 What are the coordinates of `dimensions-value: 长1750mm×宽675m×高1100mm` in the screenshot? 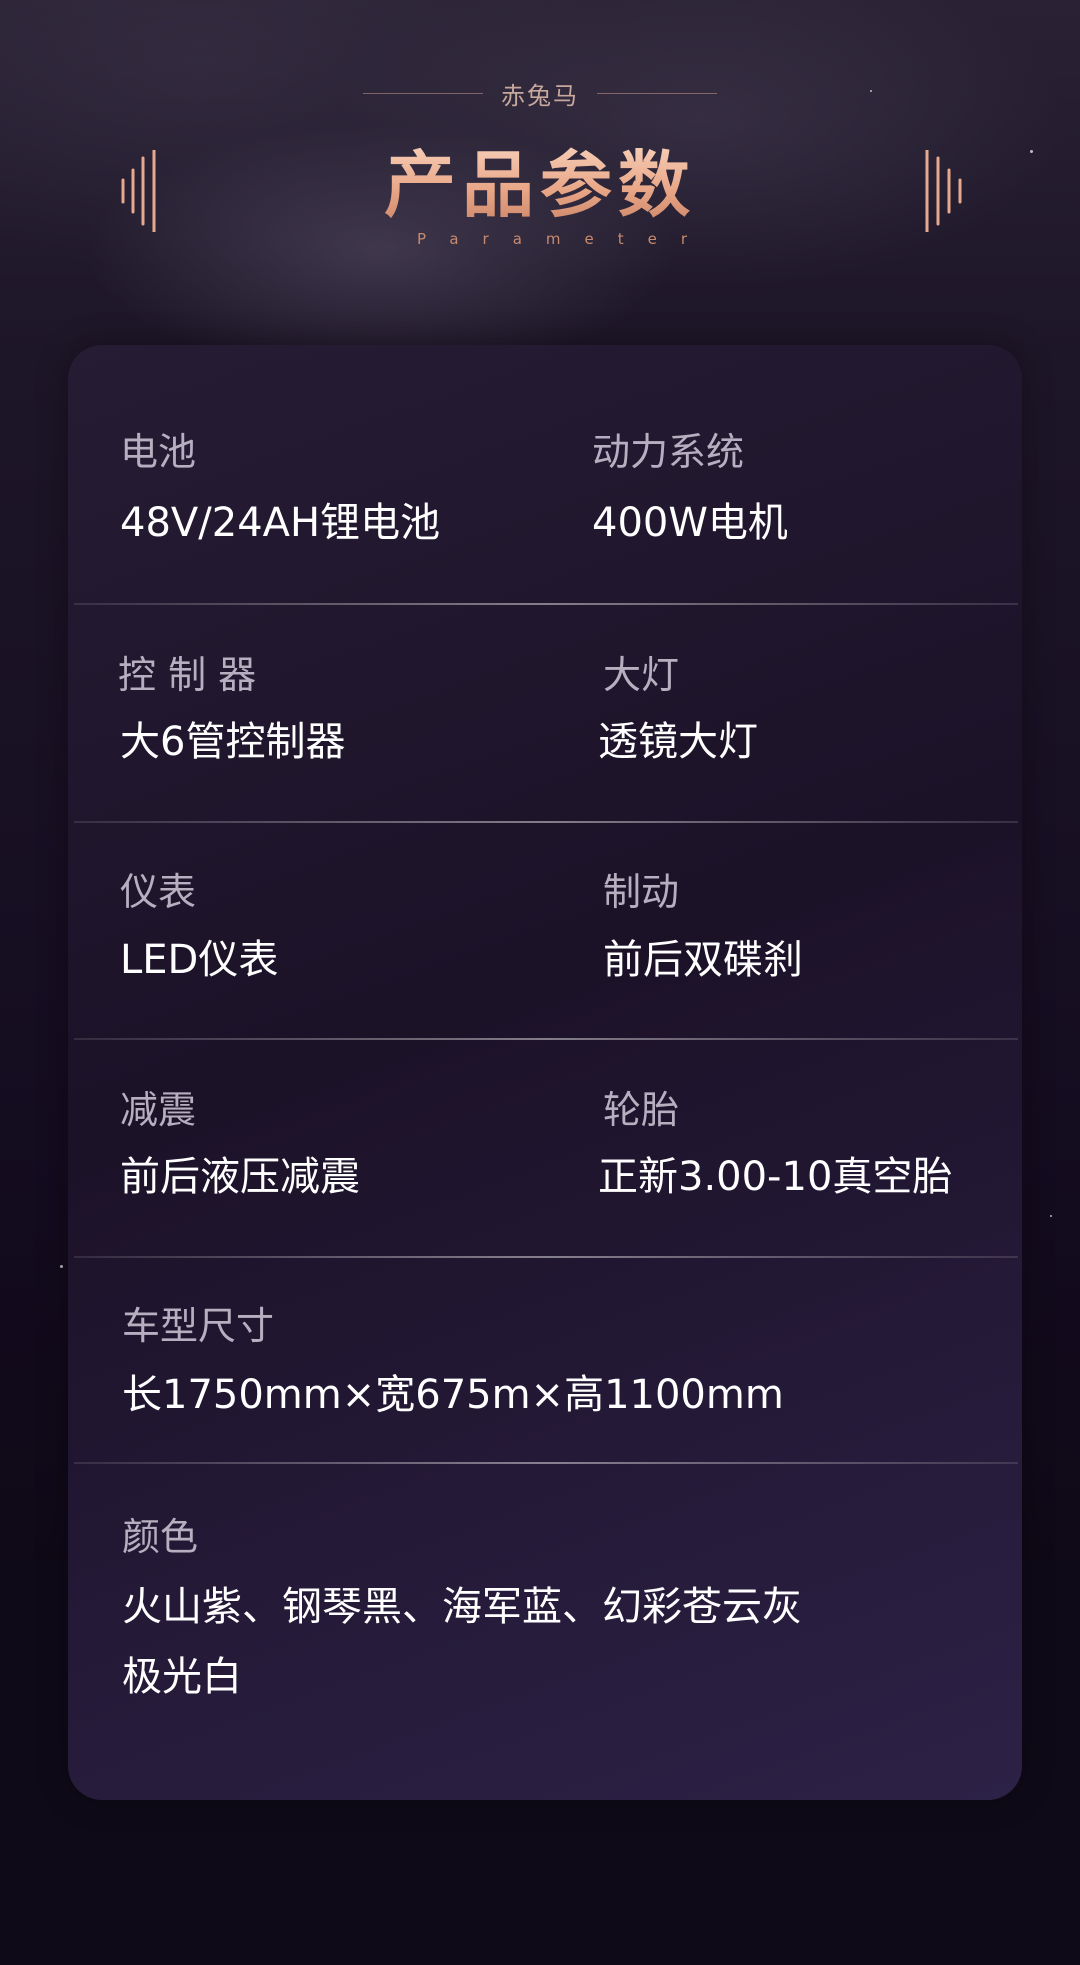 It's located at (453, 1395).